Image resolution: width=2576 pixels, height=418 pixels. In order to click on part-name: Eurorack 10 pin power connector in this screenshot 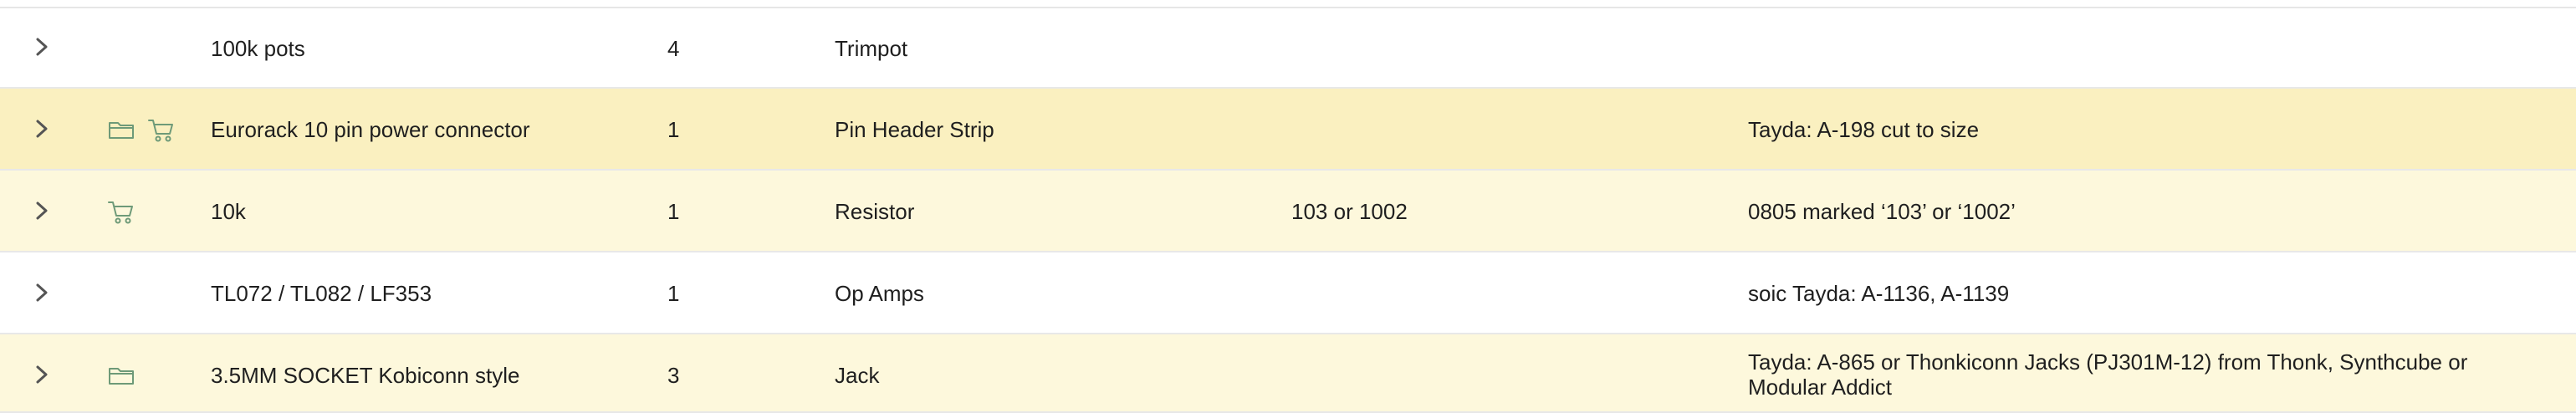, I will do `click(370, 129)`.